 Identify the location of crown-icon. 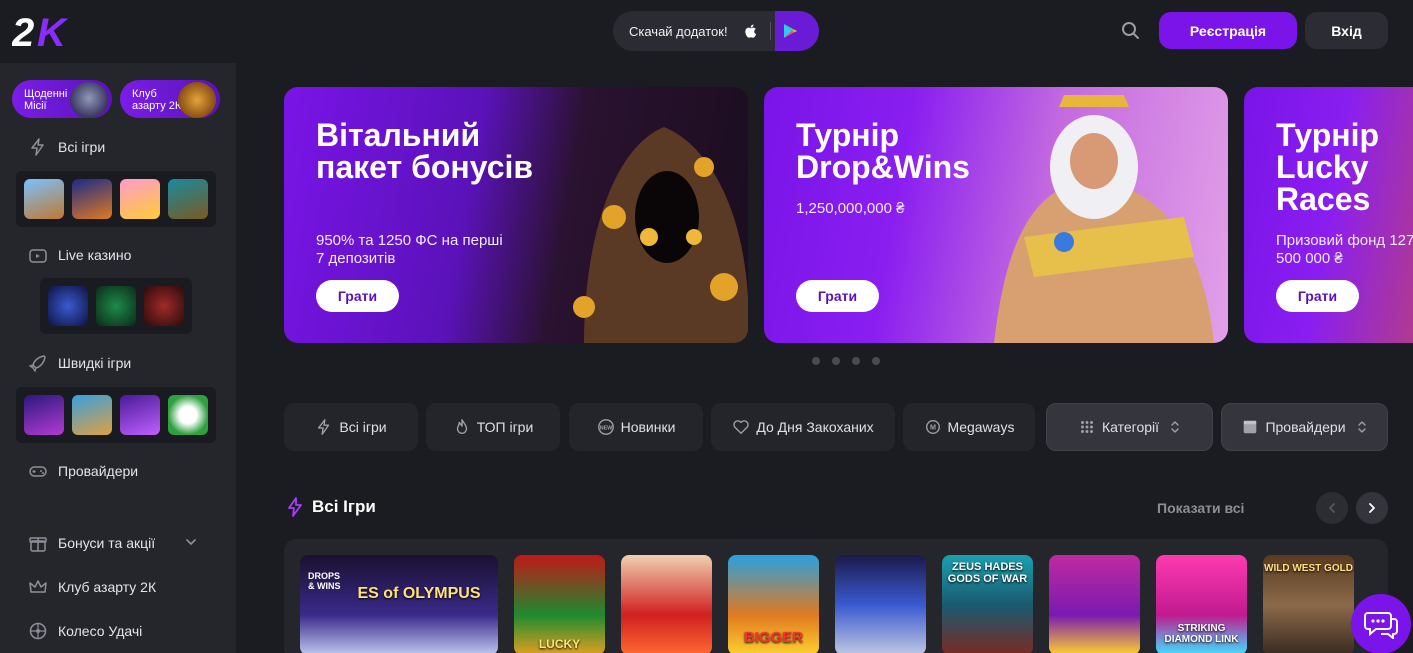
(38, 586).